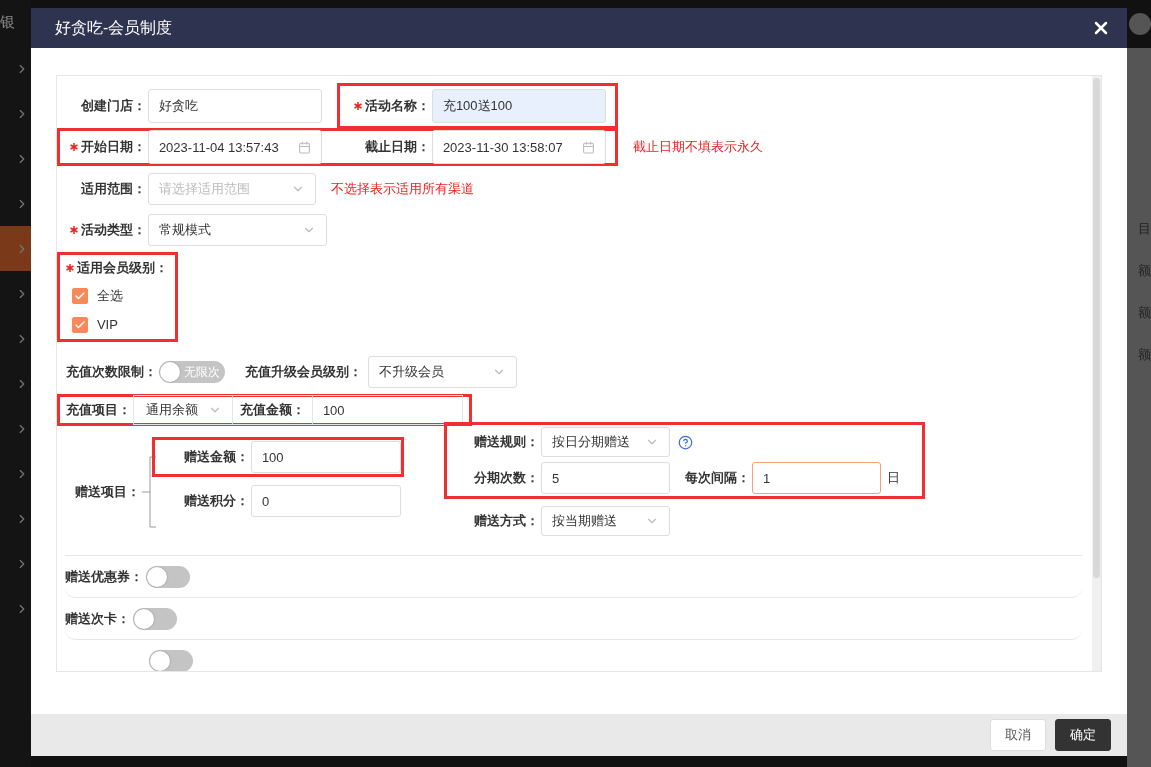 Image resolution: width=1151 pixels, height=767 pixels. Describe the element at coordinates (893, 478) in the screenshot. I see `unit-label: 日` at that location.